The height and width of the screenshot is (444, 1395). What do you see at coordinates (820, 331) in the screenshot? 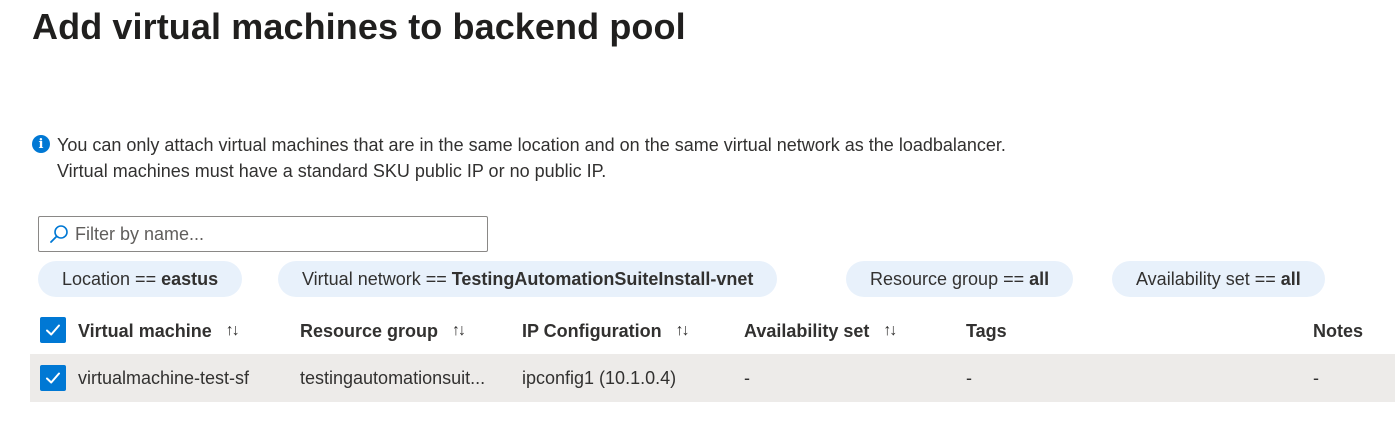
I see `column-header-availability-set: Availability set ↑↓` at bounding box center [820, 331].